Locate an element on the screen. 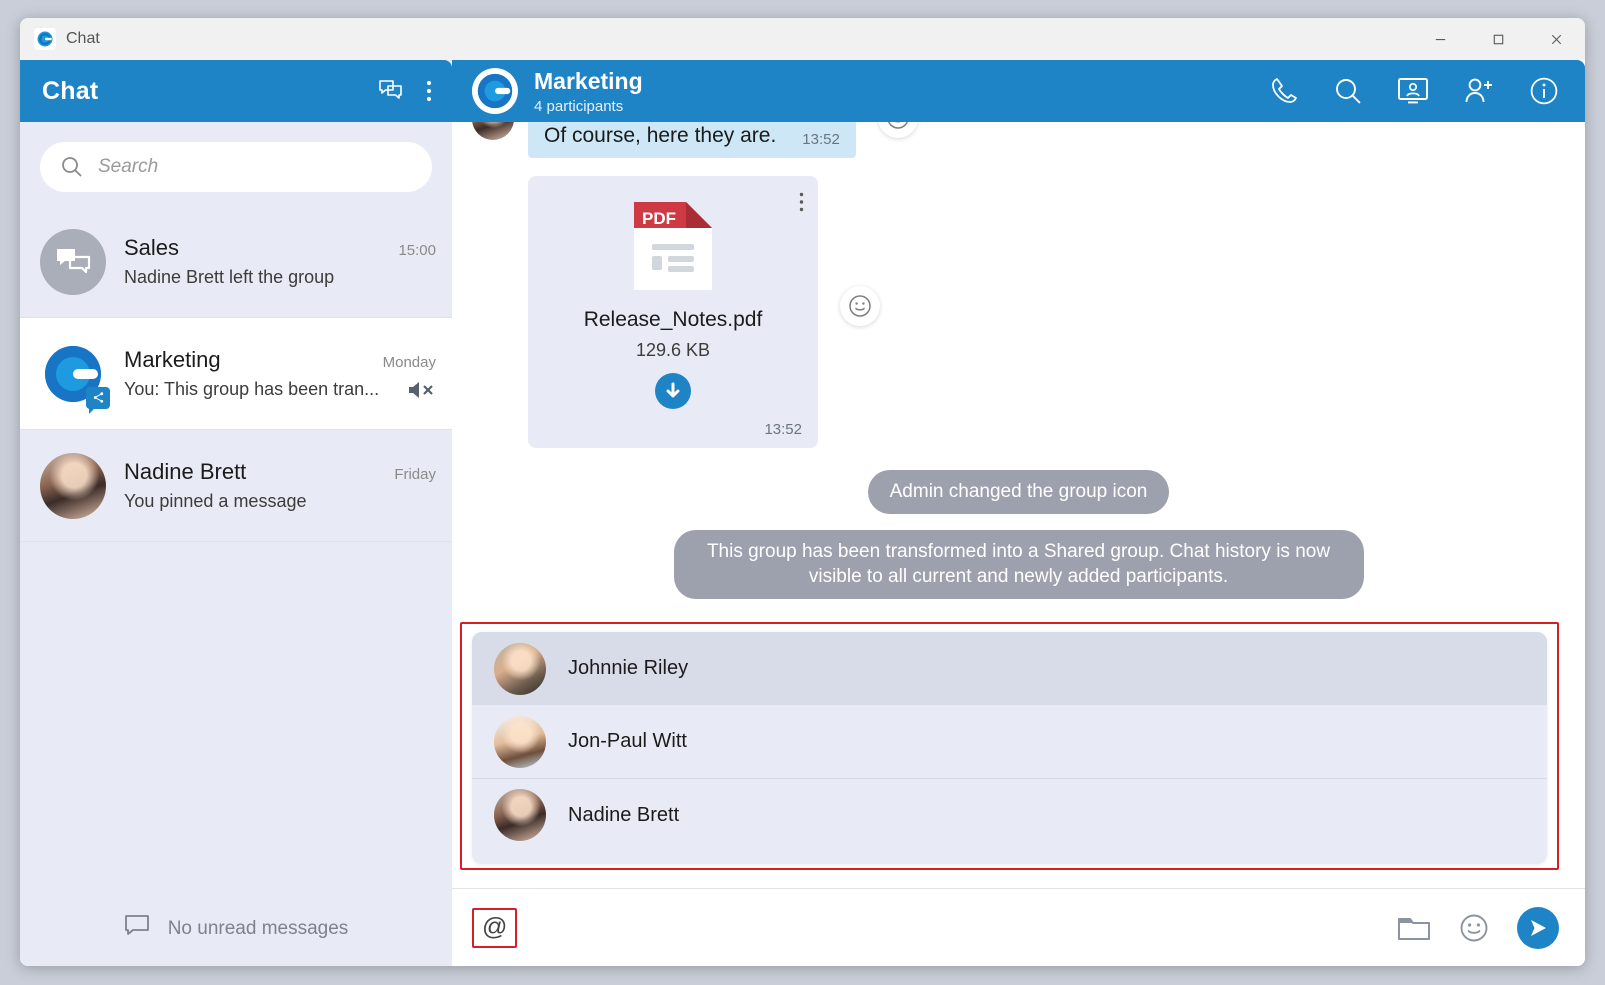  mention-button-label: @ is located at coordinates (495, 927).